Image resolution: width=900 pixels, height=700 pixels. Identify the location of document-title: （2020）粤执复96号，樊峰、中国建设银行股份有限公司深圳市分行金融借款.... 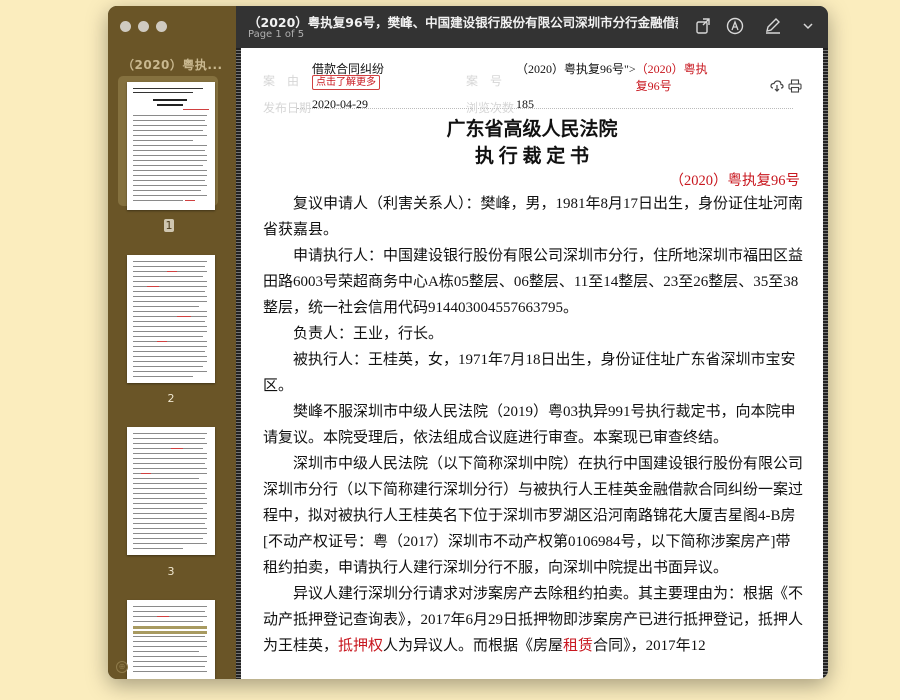
(463, 22).